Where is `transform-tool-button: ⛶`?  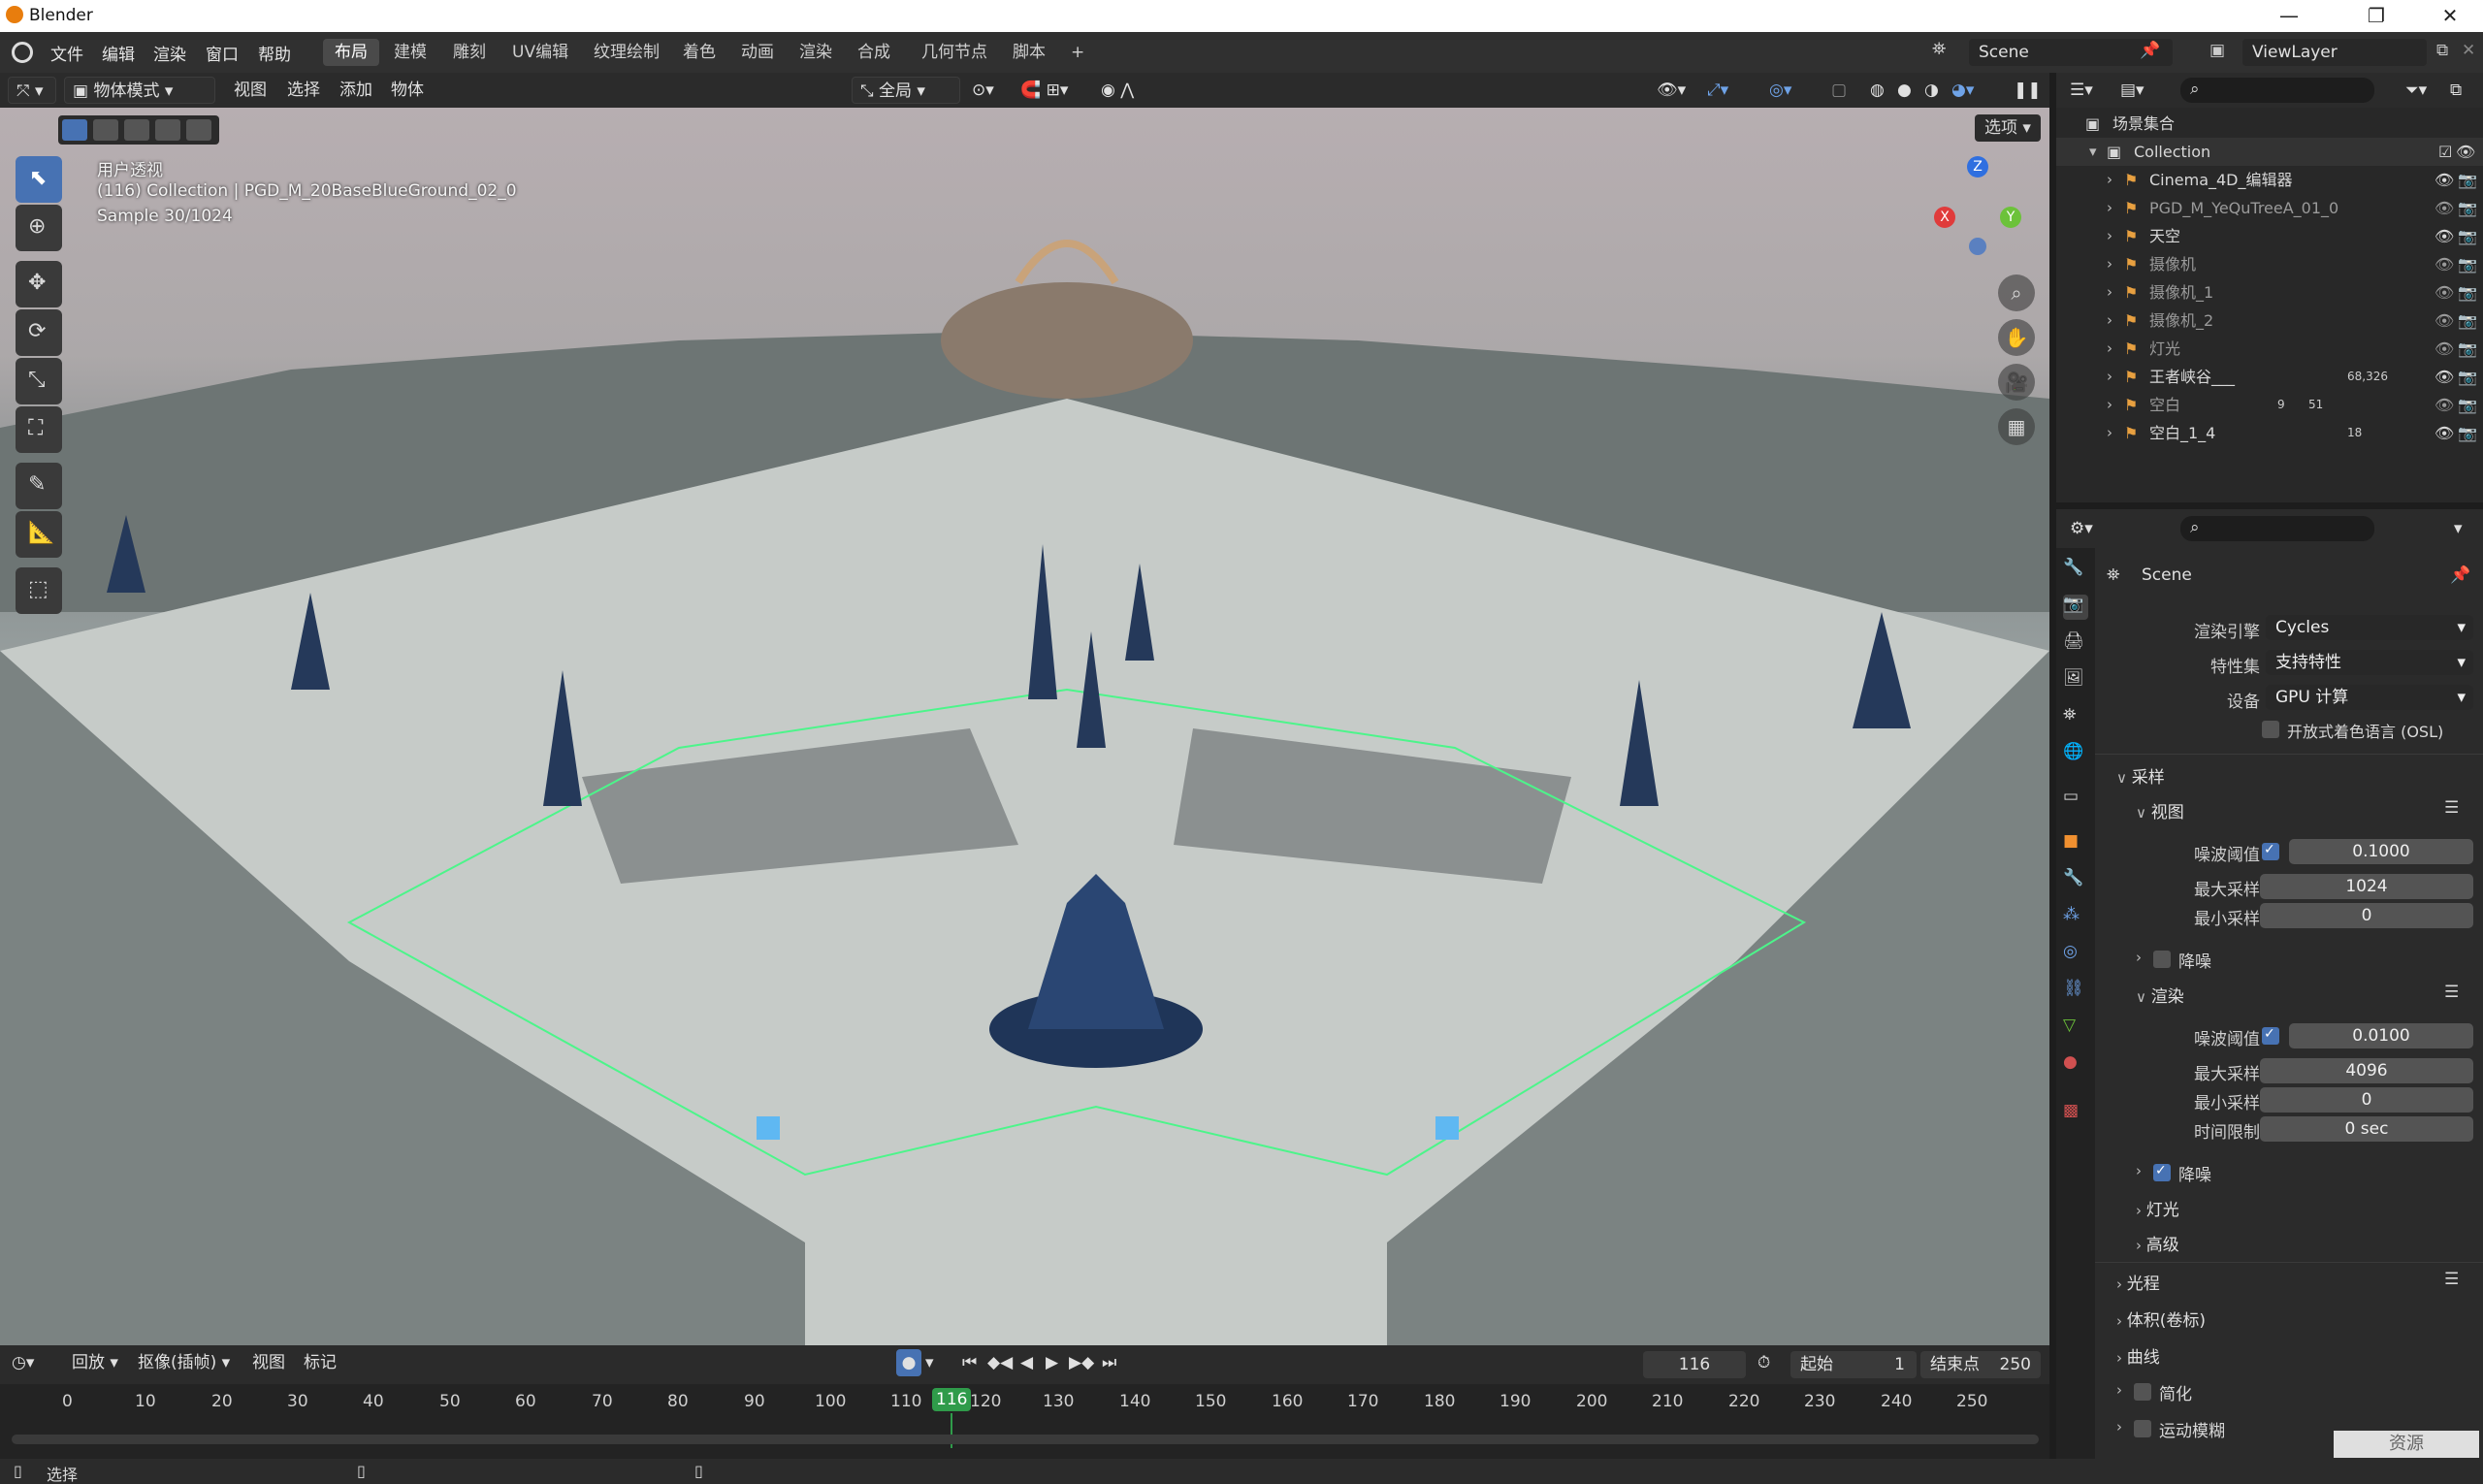 transform-tool-button: ⛶ is located at coordinates (39, 429).